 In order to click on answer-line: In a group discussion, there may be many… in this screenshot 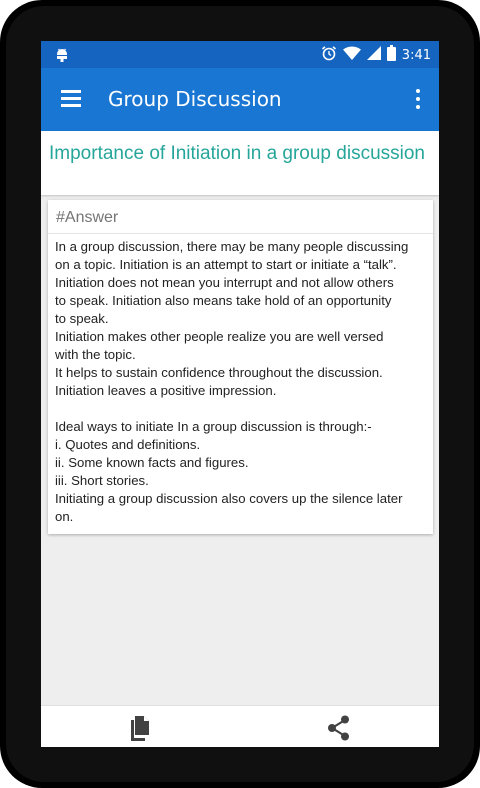, I will do `click(232, 246)`.